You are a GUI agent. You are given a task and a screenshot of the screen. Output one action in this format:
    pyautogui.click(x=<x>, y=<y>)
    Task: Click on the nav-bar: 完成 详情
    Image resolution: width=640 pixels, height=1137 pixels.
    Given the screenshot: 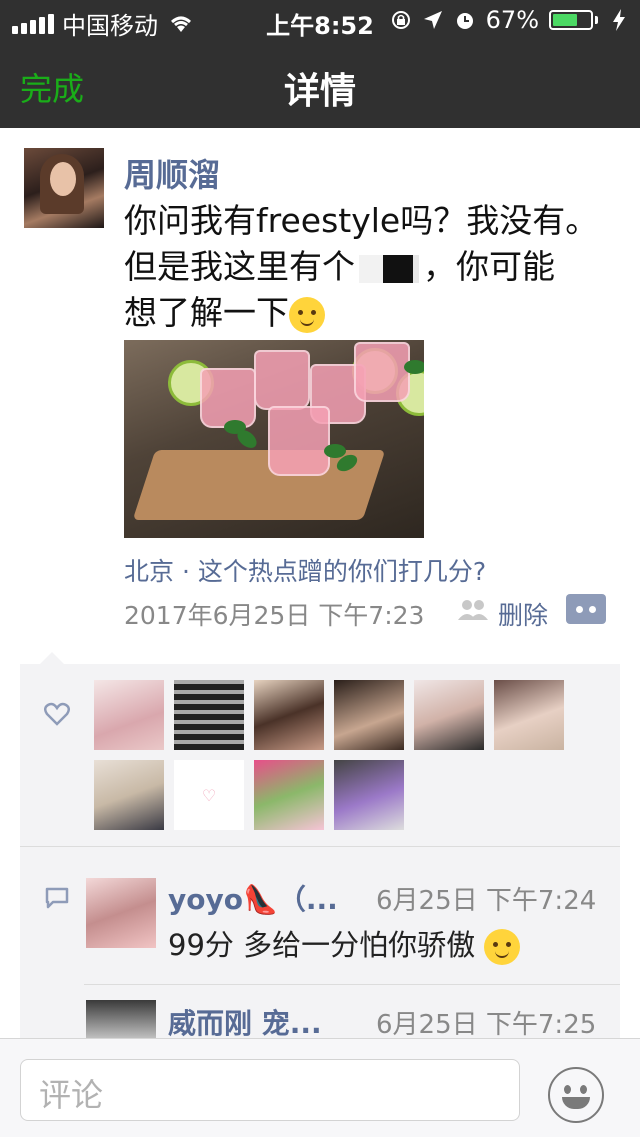 What is the action you would take?
    pyautogui.click(x=320, y=84)
    